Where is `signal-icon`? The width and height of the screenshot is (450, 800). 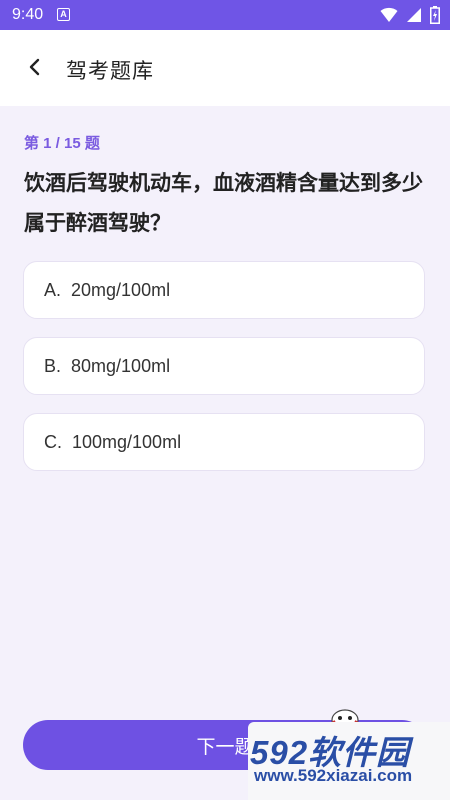 signal-icon is located at coordinates (414, 15).